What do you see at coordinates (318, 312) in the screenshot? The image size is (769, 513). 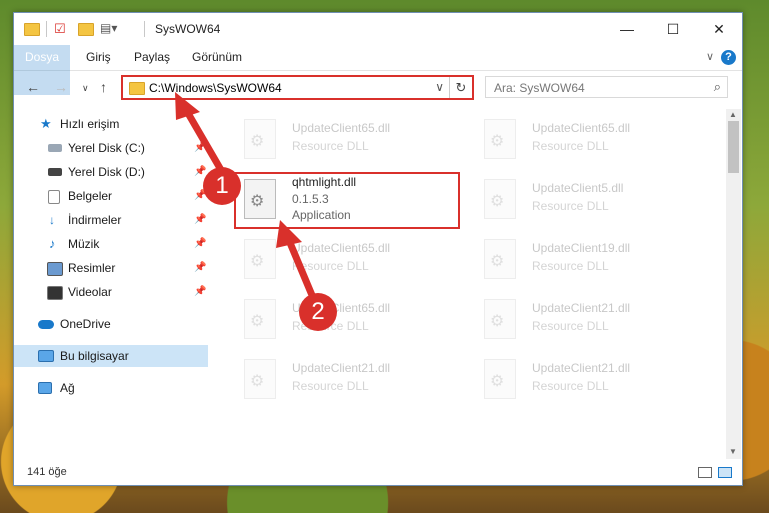 I see `callout-2: 2` at bounding box center [318, 312].